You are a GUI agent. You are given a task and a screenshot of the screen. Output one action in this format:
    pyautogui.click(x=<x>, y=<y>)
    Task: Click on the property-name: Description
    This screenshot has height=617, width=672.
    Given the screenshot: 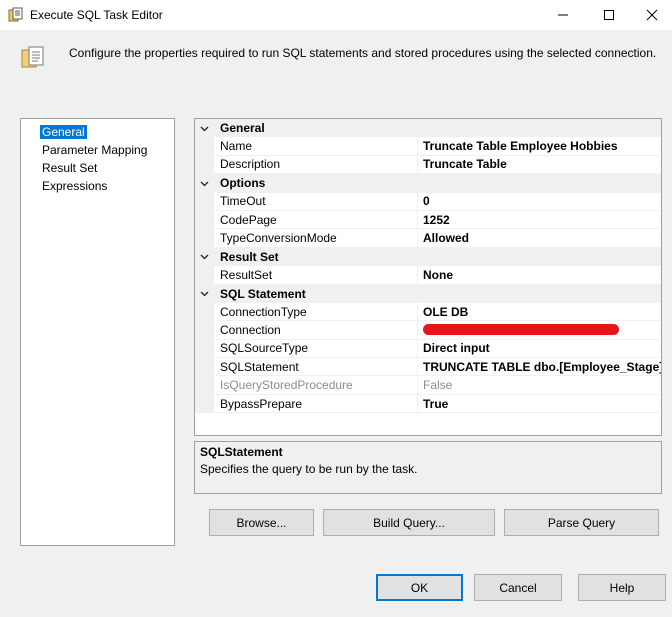 What is the action you would take?
    pyautogui.click(x=316, y=165)
    